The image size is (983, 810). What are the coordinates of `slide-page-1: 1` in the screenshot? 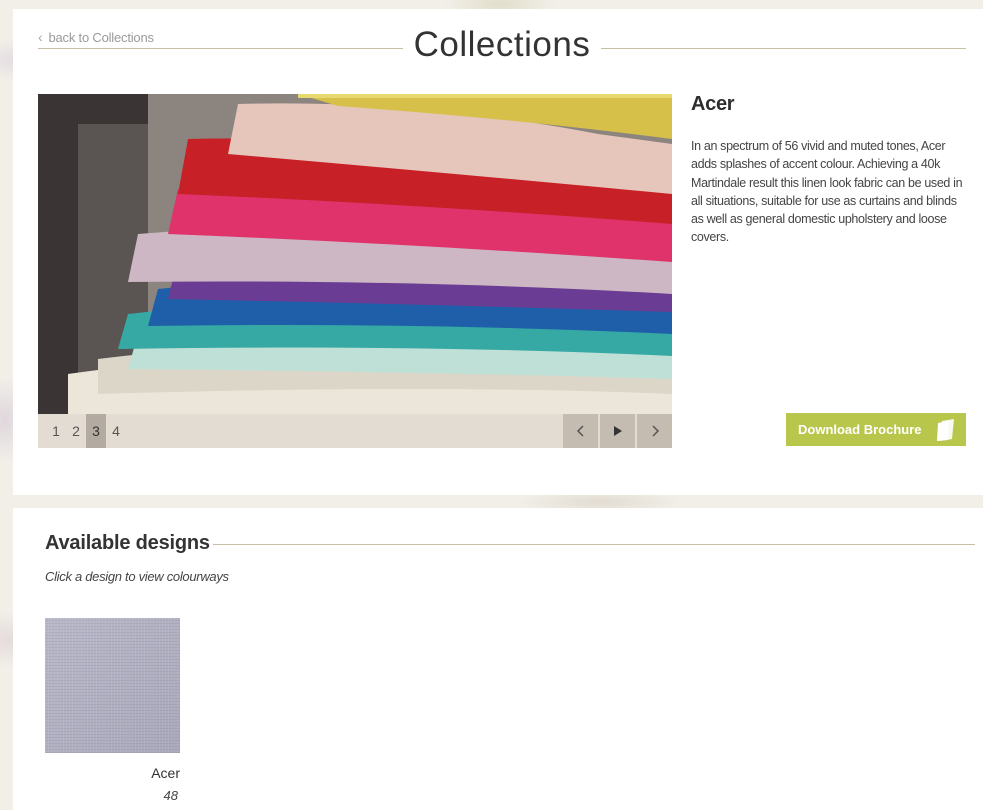 It's located at (56, 431).